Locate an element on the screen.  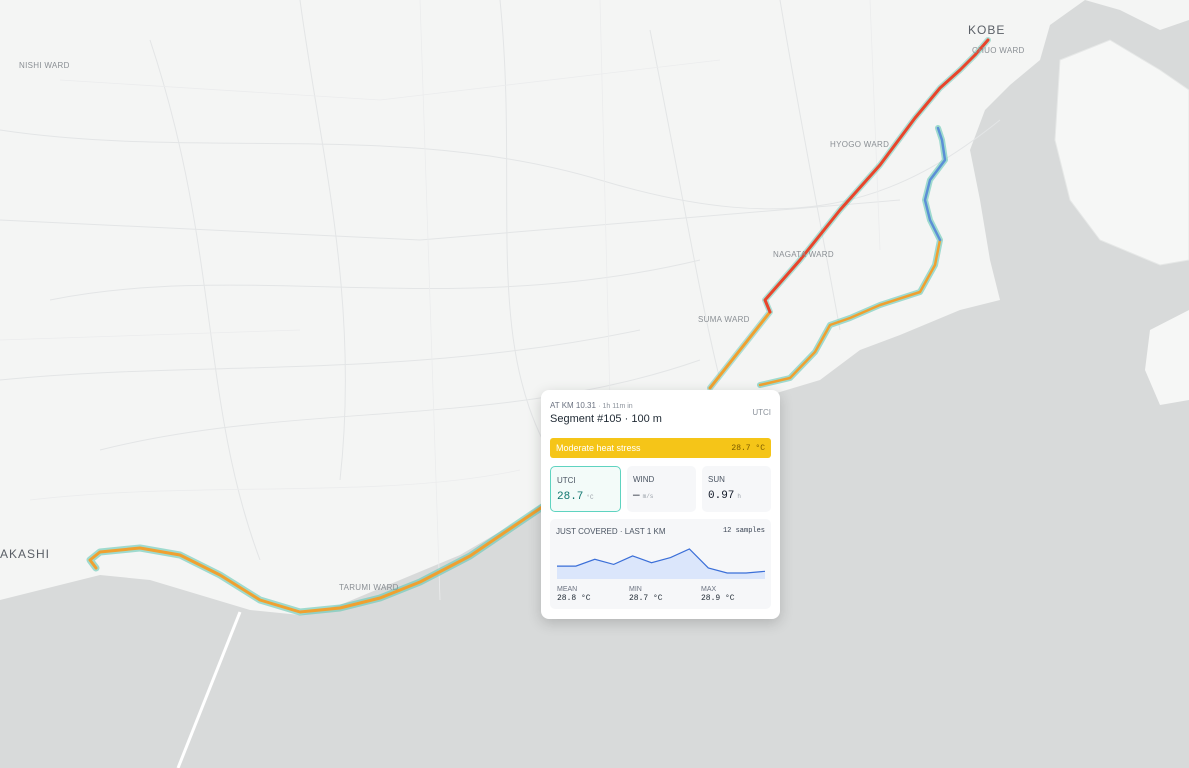
metric-label: SUN is located at coordinates (716, 479).